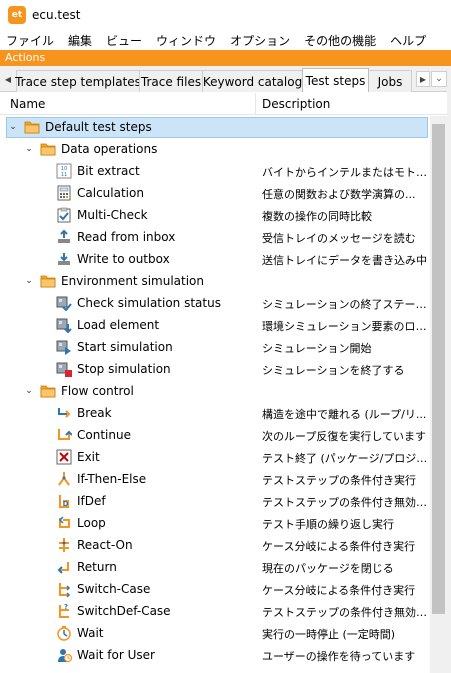 This screenshot has height=673, width=451. I want to click on tree-item-label: Environment simulation, so click(132, 281).